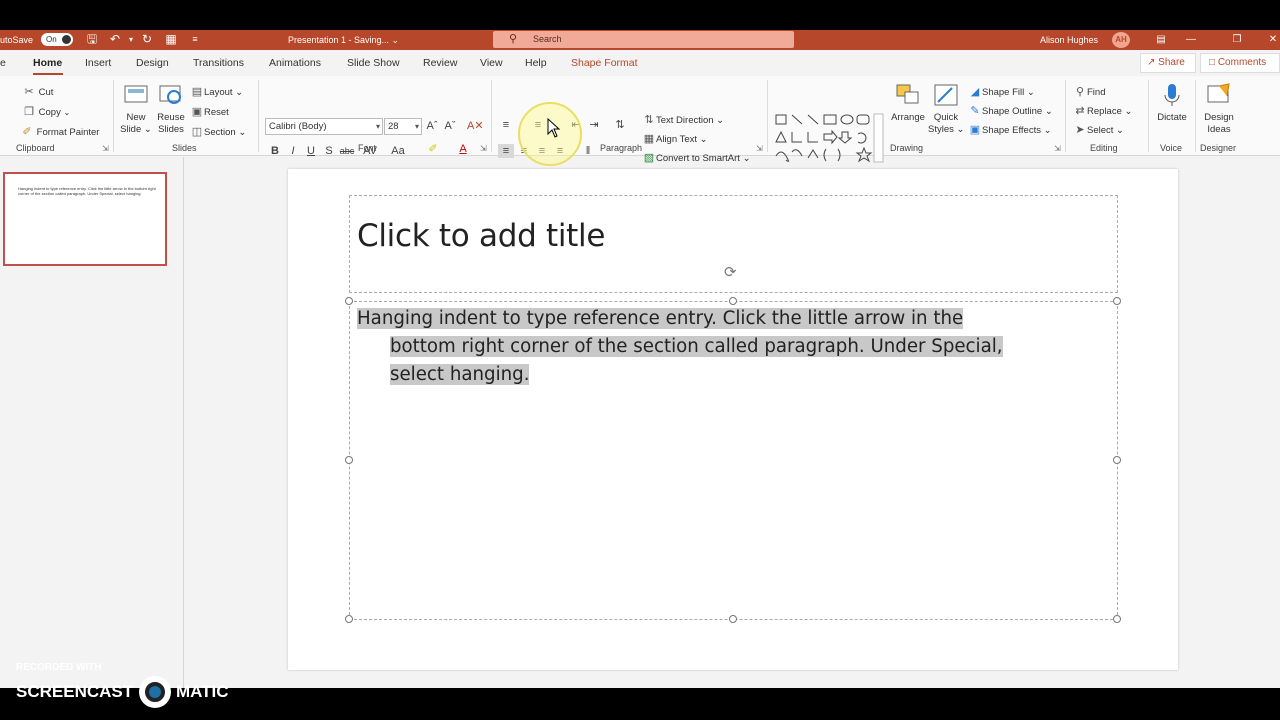 The image size is (1280, 720). Describe the element at coordinates (1110, 111) in the screenshot. I see `replace-label: Replace ⌄` at that location.